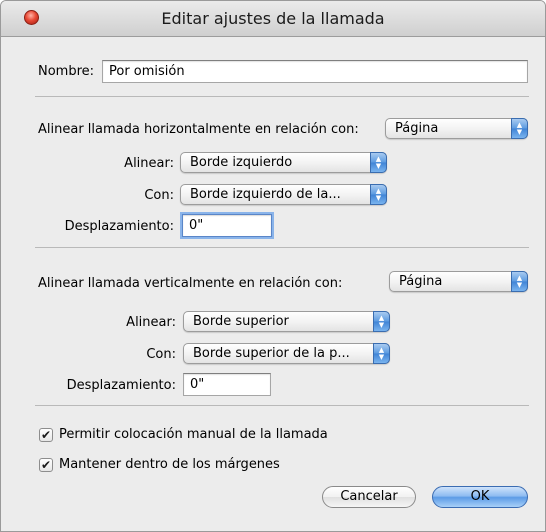  What do you see at coordinates (456, 128) in the screenshot?
I see `horizontal-relative-popup: Página ▲ ▼` at bounding box center [456, 128].